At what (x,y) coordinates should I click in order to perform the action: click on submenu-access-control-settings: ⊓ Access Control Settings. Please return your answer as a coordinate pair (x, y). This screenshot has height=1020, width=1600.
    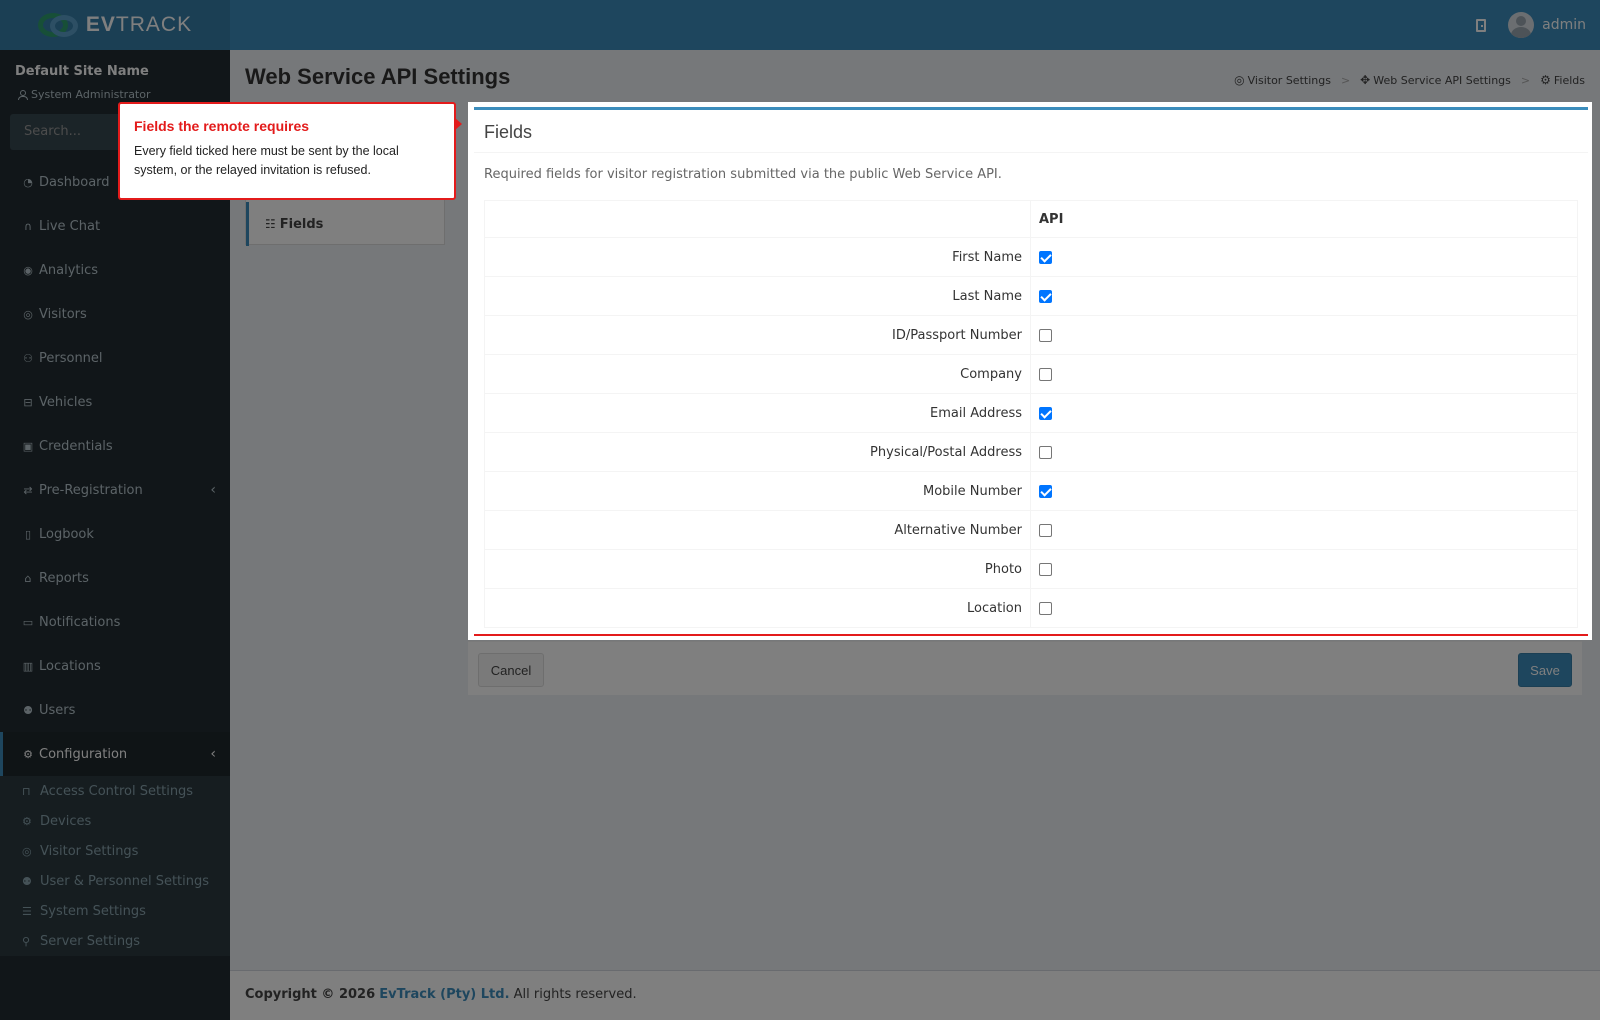
    Looking at the image, I should click on (115, 791).